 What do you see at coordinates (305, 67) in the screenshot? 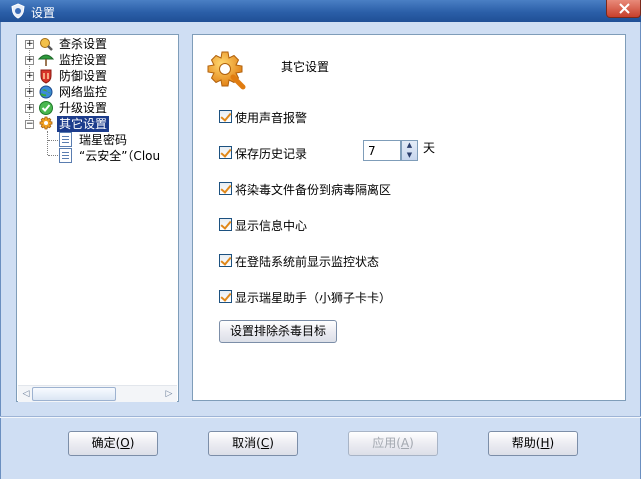
I see `section-title: 其它设置` at bounding box center [305, 67].